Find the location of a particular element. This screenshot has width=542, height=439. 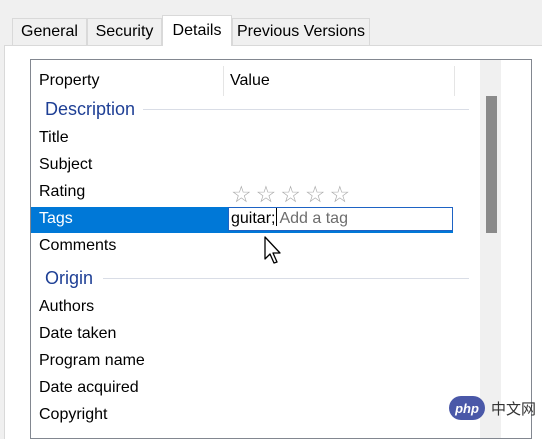

text-caret is located at coordinates (277, 217).